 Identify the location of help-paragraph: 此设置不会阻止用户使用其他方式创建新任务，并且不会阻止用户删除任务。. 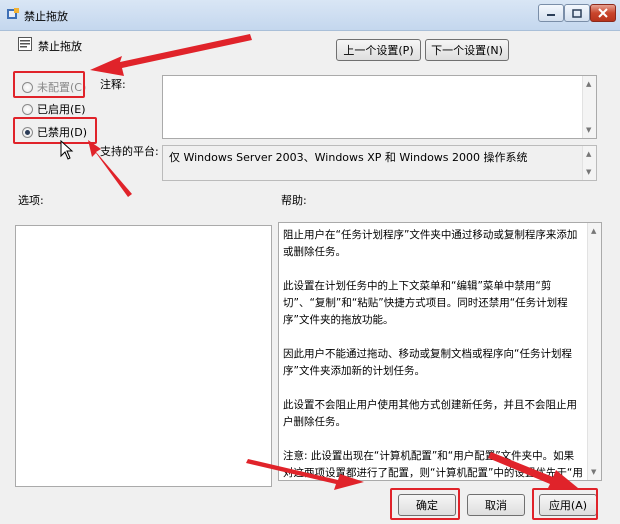
(430, 413).